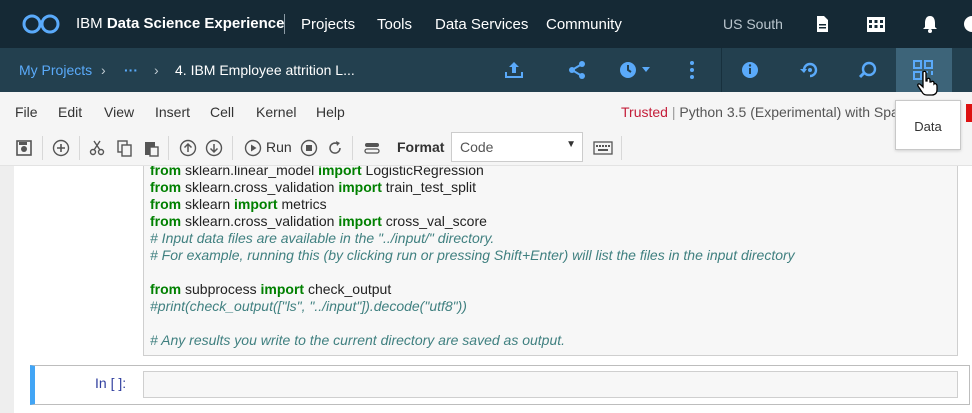 This screenshot has width=972, height=413. What do you see at coordinates (279, 147) in the screenshot?
I see `run-label: Run` at bounding box center [279, 147].